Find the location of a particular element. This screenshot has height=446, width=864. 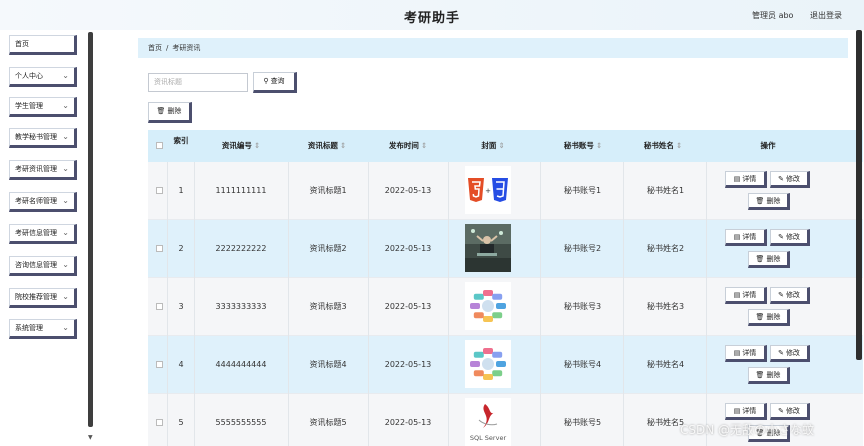

sidebar-item: 首页 is located at coordinates (43, 45).